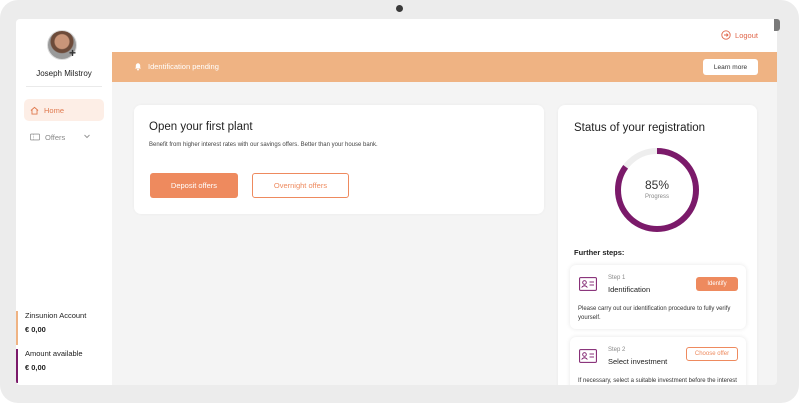 Image resolution: width=799 pixels, height=403 pixels. Describe the element at coordinates (444, 35) in the screenshot. I see `top-header: Logout` at that location.